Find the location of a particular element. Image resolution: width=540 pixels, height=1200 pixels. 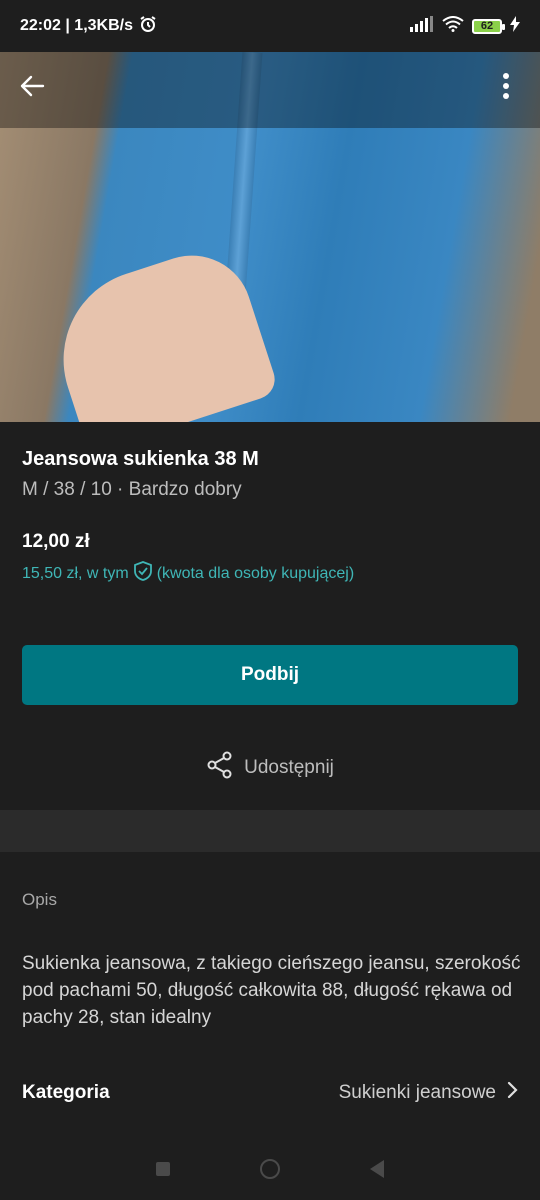

more-options-button is located at coordinates (506, 88).